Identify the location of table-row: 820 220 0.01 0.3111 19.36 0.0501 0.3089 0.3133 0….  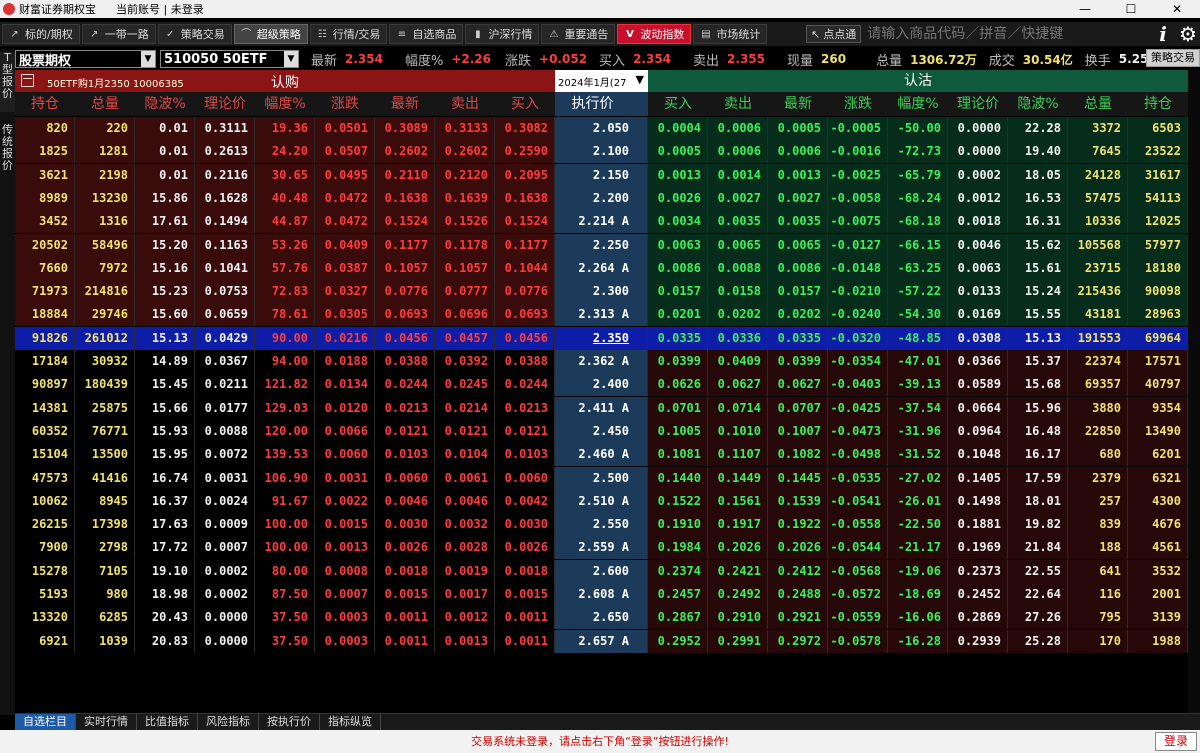
(601, 128).